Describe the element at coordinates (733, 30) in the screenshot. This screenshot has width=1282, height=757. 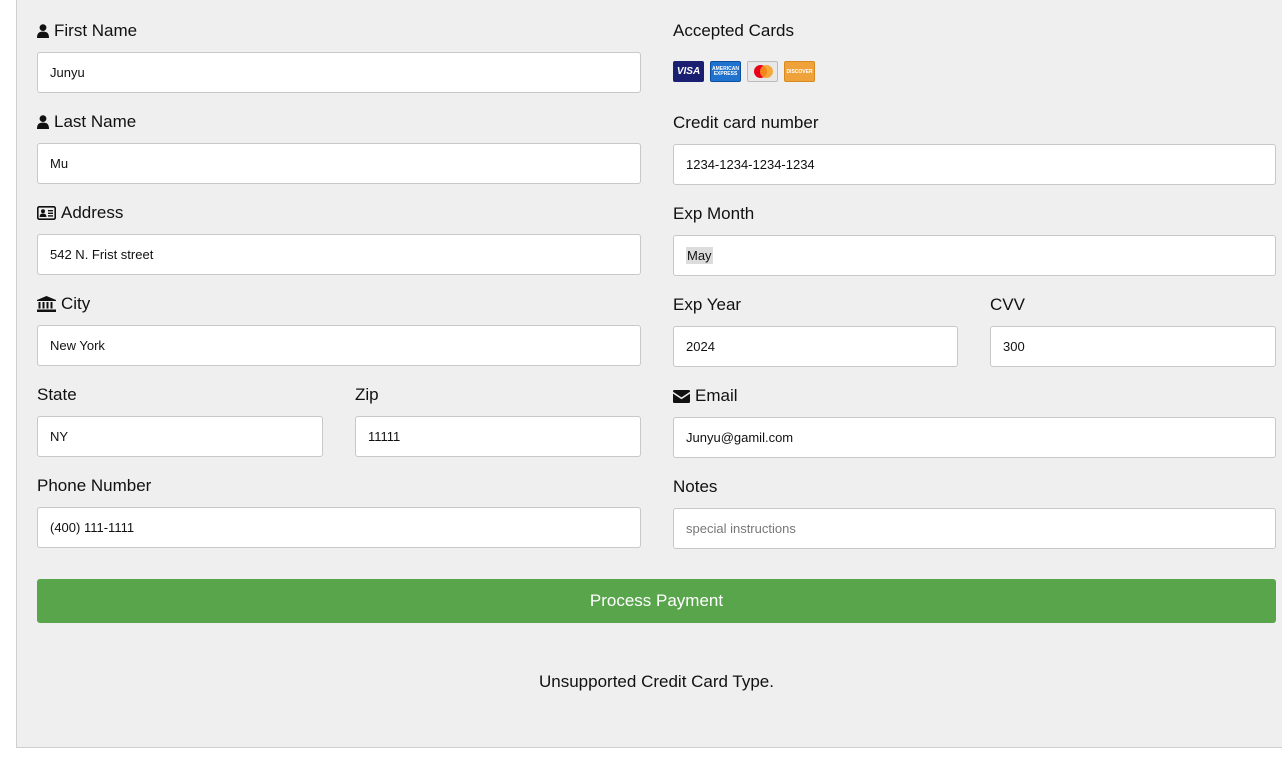
I see `accepted-cards-label: Accepted Cards` at that location.